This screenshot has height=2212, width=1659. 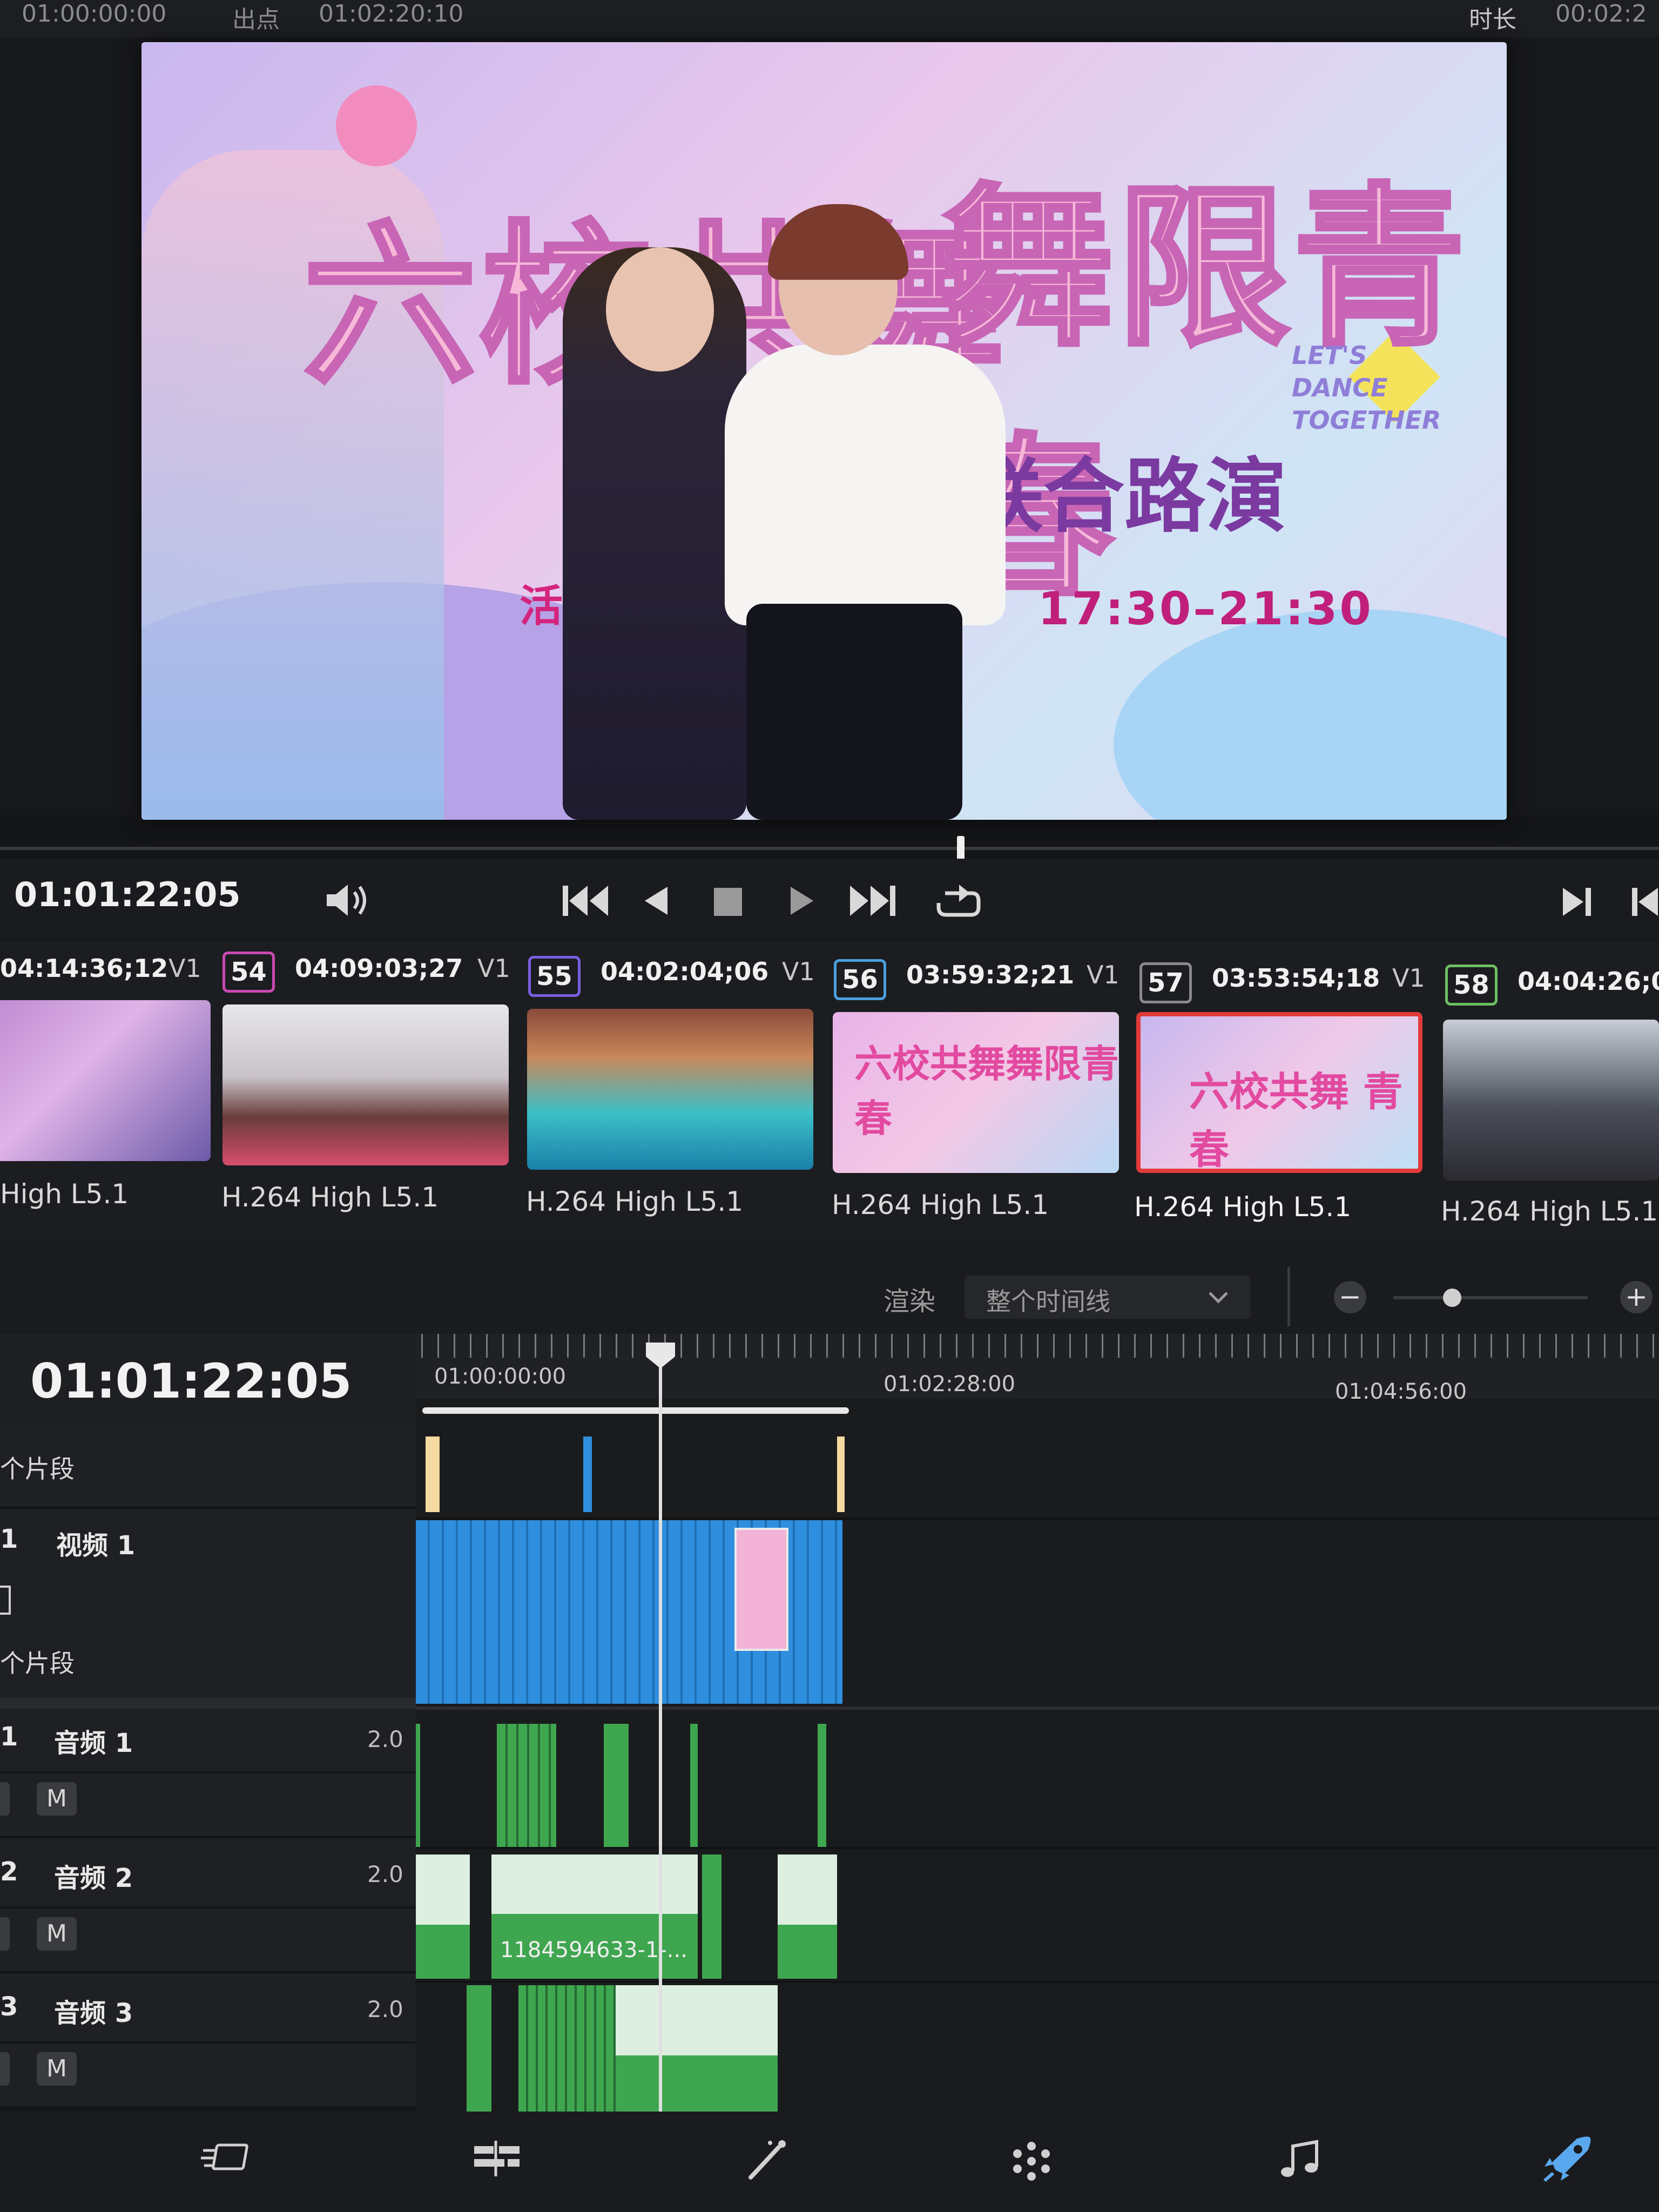 What do you see at coordinates (1108, 1297) in the screenshot?
I see `render-select: 整个时间线` at bounding box center [1108, 1297].